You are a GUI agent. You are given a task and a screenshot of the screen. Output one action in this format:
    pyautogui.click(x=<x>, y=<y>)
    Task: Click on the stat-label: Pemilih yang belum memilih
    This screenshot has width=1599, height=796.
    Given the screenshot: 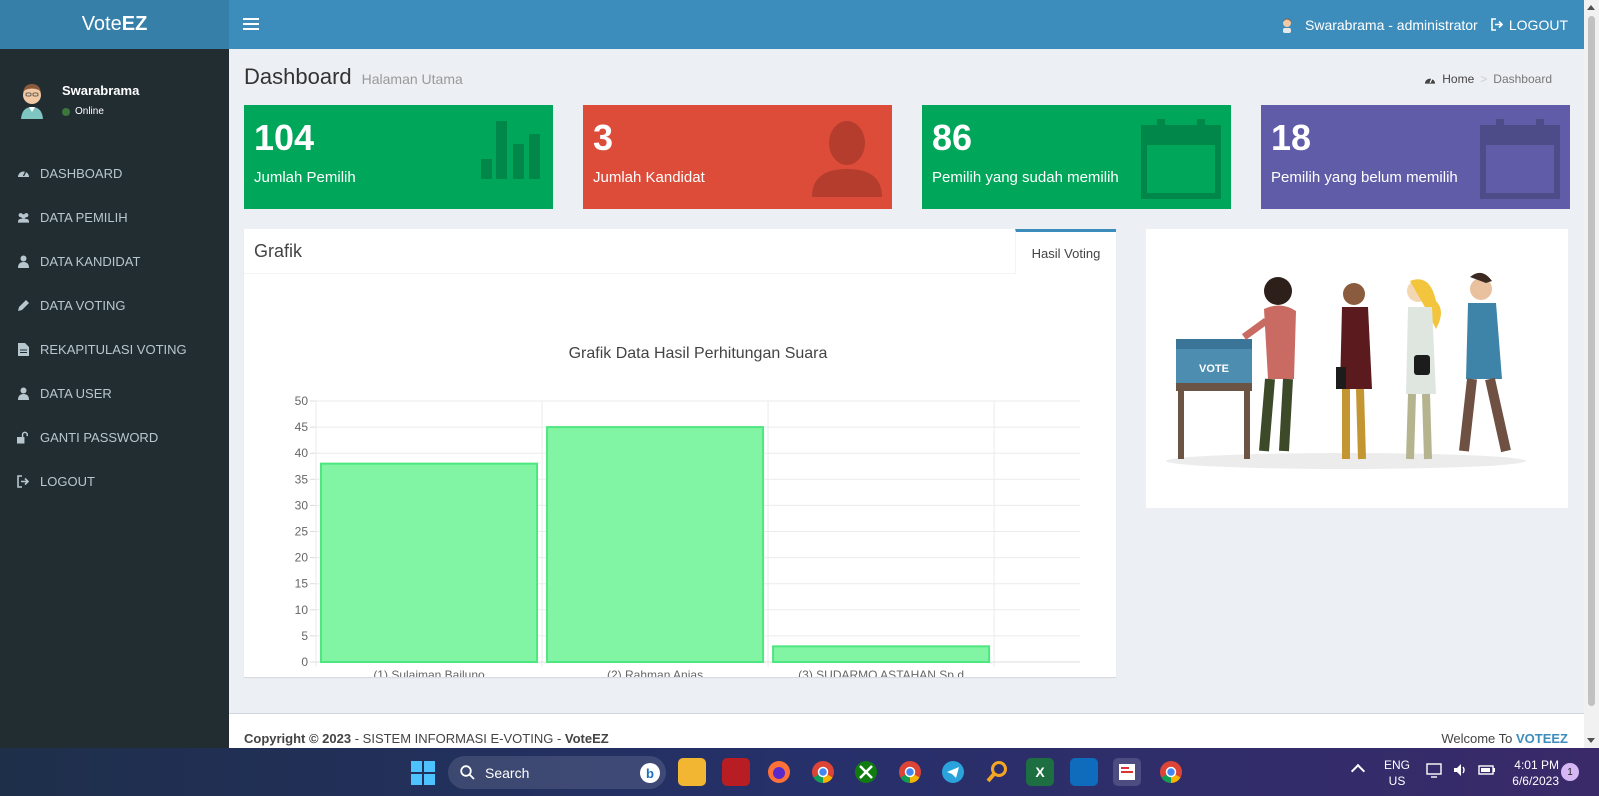 What is the action you would take?
    pyautogui.click(x=1364, y=177)
    